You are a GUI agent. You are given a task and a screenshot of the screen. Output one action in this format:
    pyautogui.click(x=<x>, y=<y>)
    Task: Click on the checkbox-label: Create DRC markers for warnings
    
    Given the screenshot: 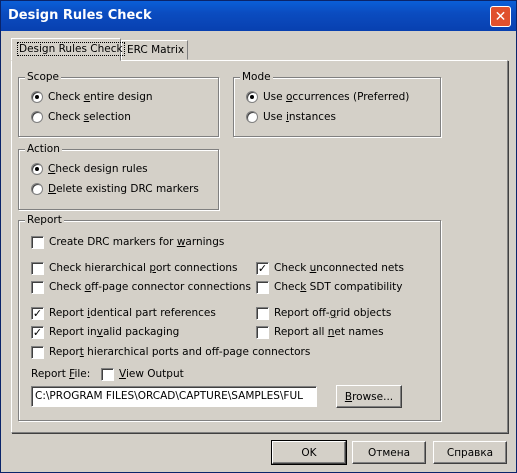 What is the action you would take?
    pyautogui.click(x=137, y=242)
    